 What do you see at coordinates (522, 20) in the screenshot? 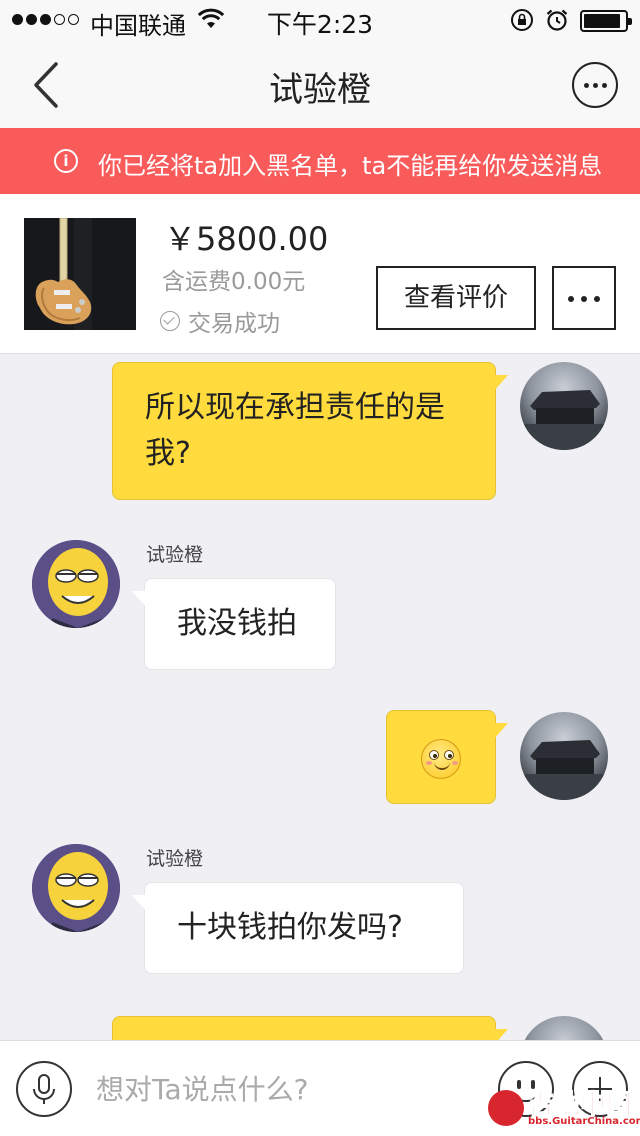
I see `rotation-lock-icon` at bounding box center [522, 20].